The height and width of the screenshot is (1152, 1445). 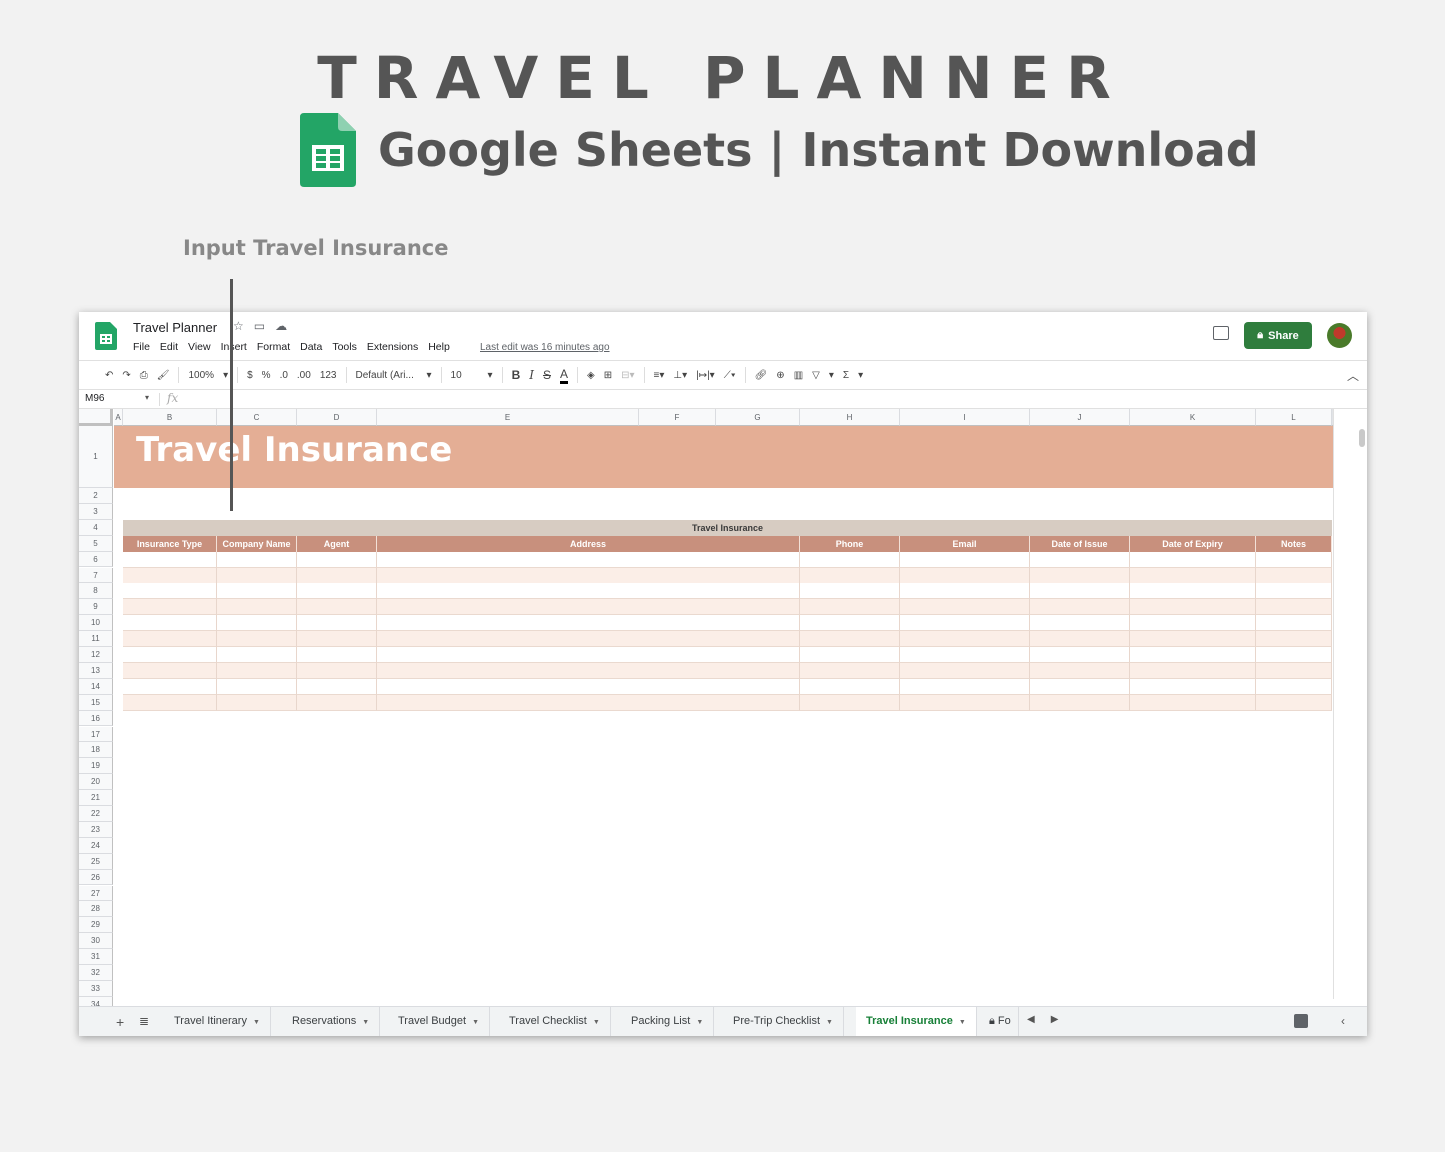 What do you see at coordinates (96, 925) in the screenshot?
I see `row-header-29: 29` at bounding box center [96, 925].